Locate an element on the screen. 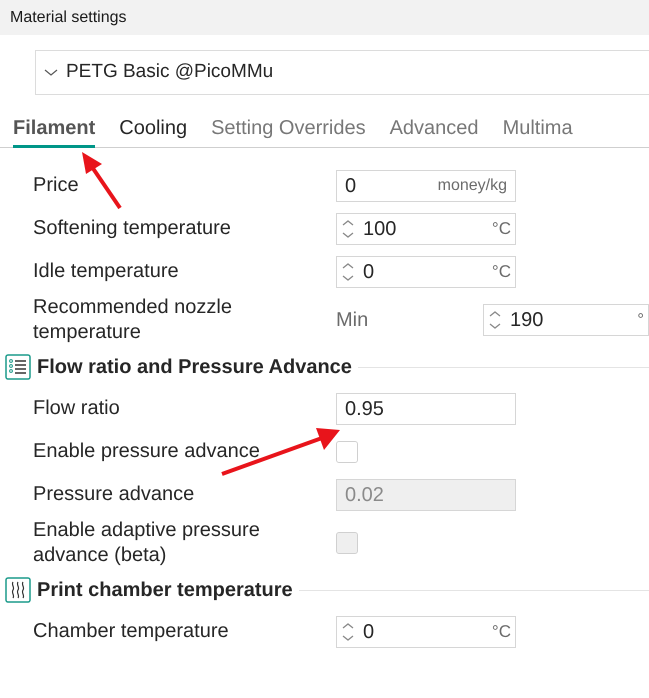 The width and height of the screenshot is (649, 698). field-value: 0.02 is located at coordinates (365, 495).